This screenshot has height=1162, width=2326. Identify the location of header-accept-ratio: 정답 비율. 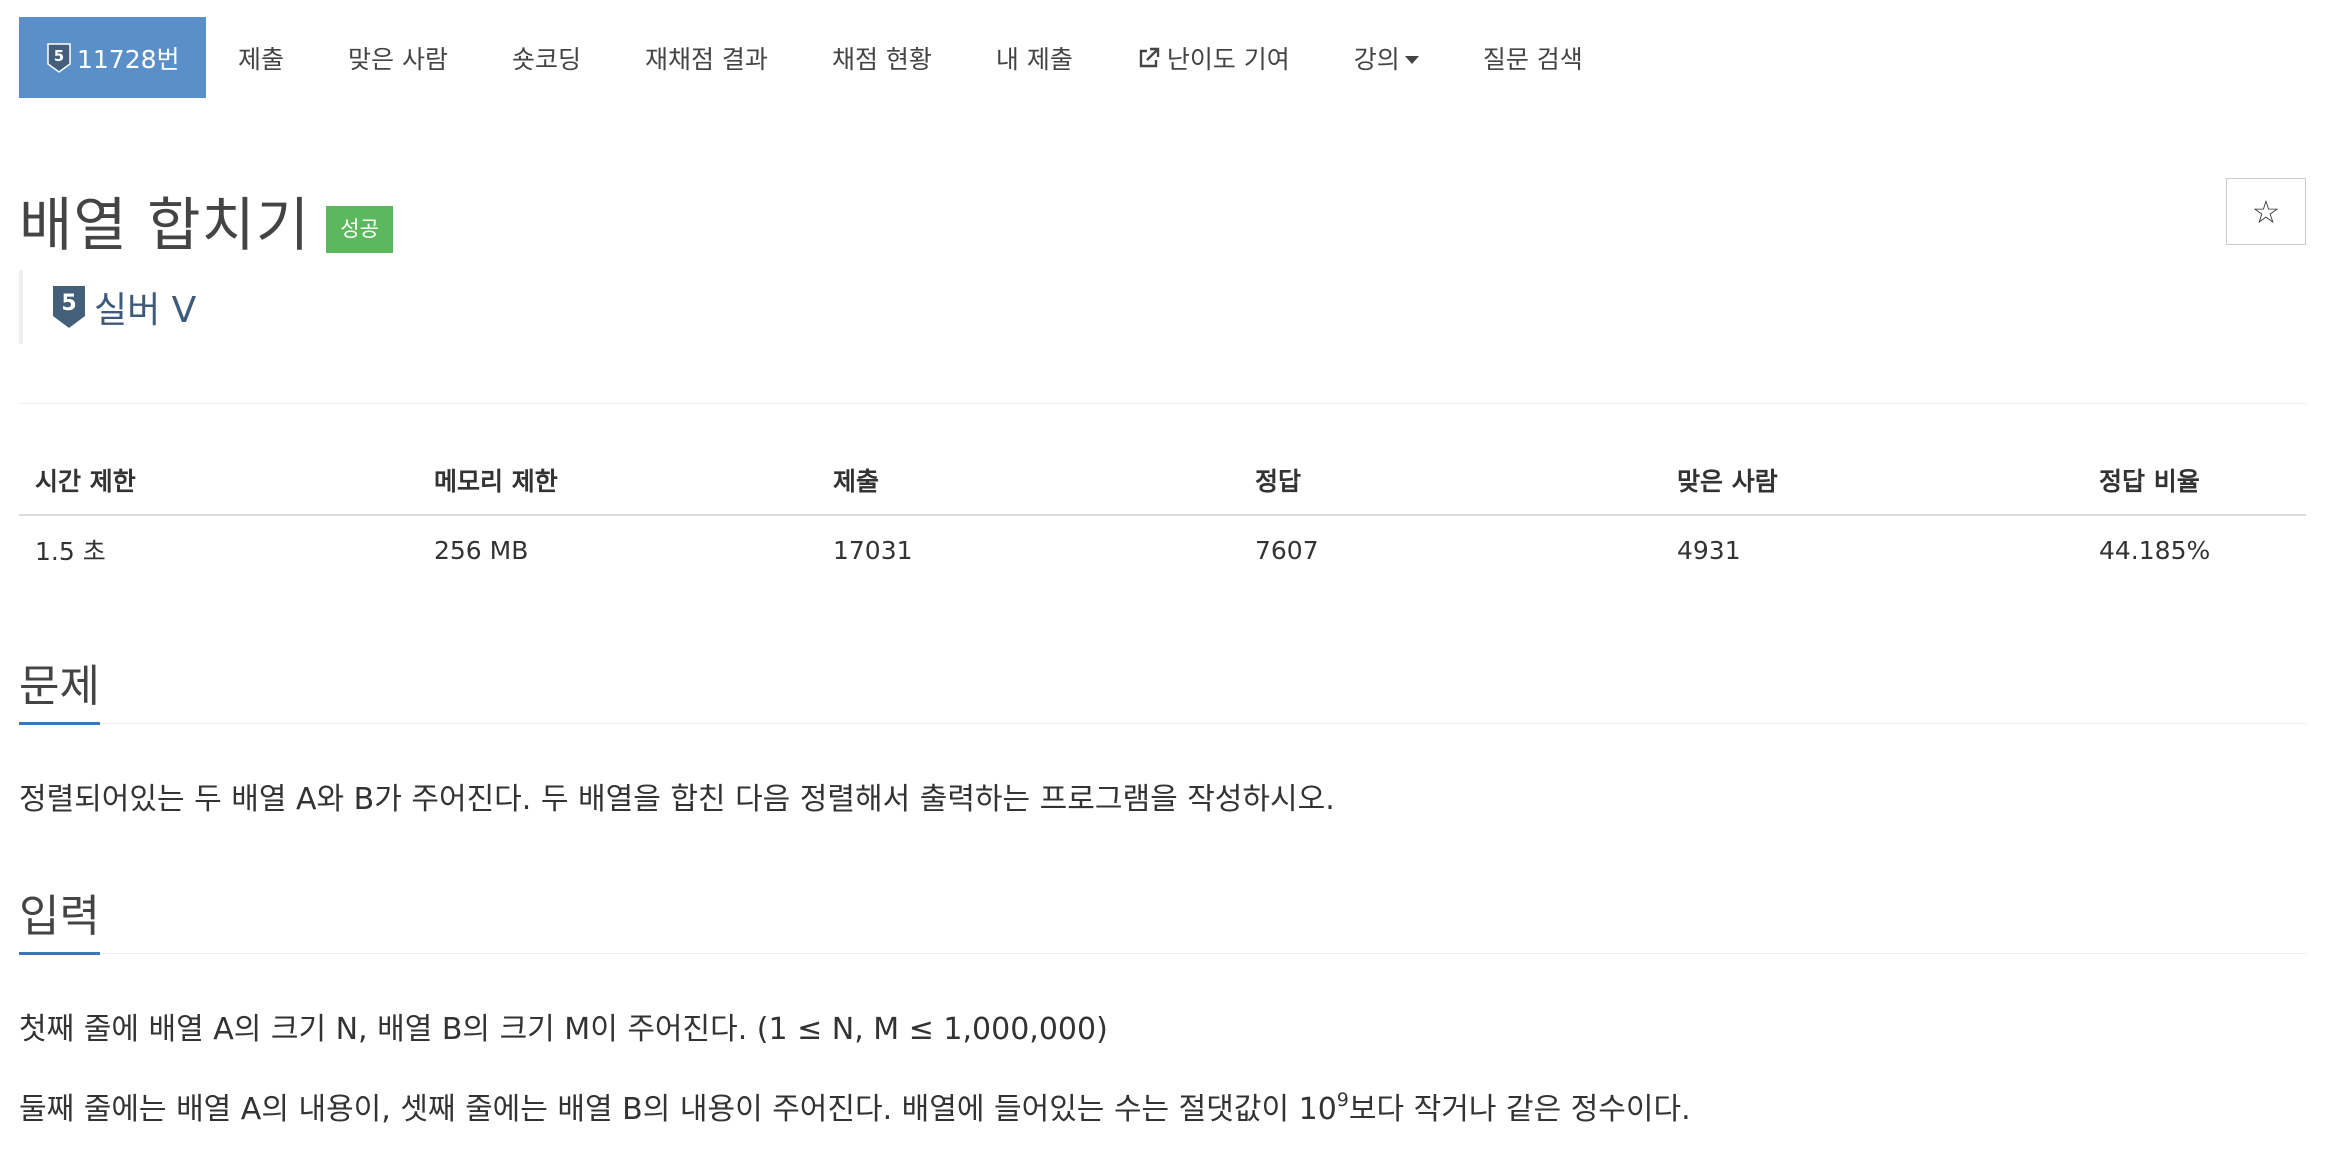
(2194, 480).